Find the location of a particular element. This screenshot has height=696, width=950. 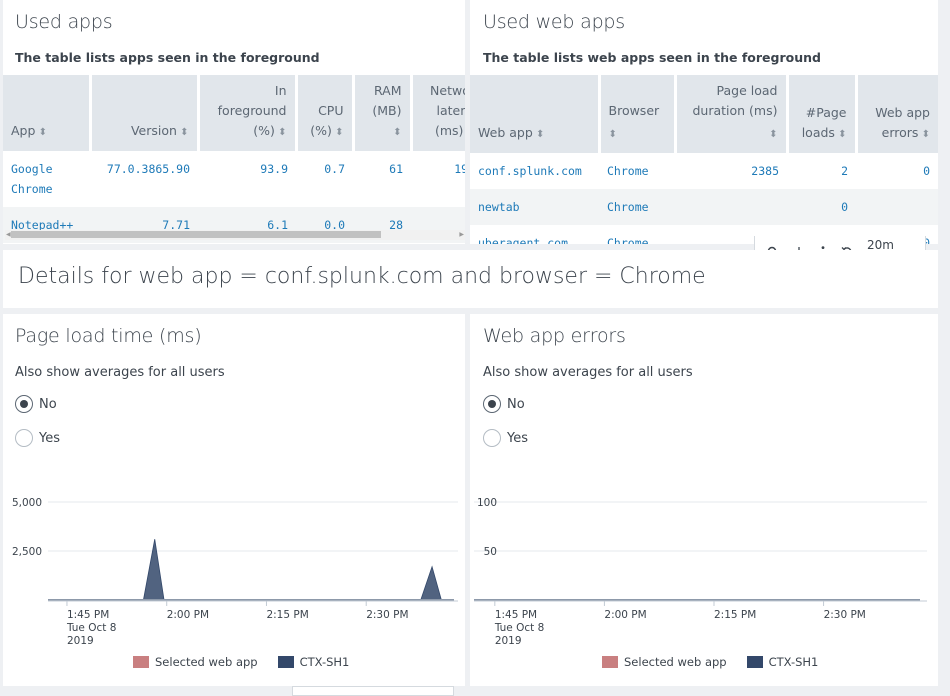

used-apps-horizontal-scrollbar: ◀ ▶ is located at coordinates (235, 235).